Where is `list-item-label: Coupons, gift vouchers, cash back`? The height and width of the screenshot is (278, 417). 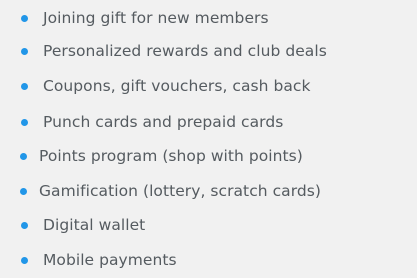 list-item-label: Coupons, gift vouchers, cash back is located at coordinates (177, 86).